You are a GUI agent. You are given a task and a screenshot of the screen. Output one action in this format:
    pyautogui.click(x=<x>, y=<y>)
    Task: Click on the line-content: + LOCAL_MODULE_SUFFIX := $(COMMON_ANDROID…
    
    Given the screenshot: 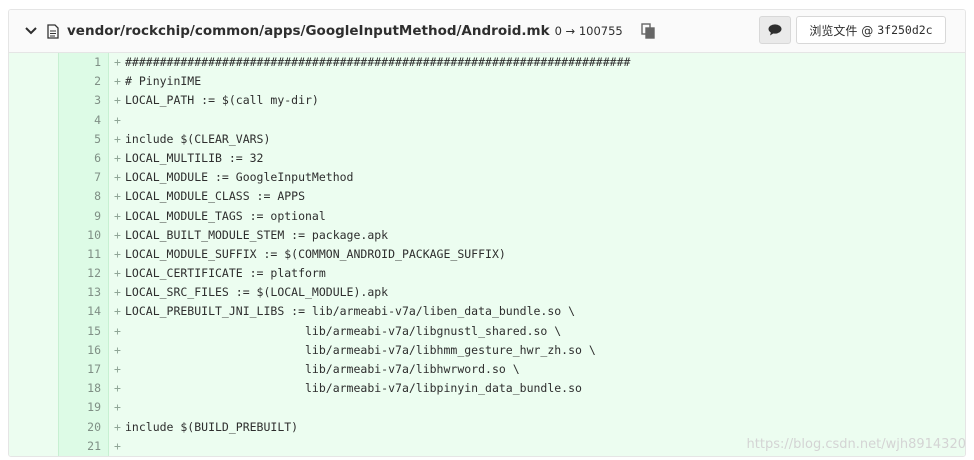 What is the action you would take?
    pyautogui.click(x=537, y=254)
    